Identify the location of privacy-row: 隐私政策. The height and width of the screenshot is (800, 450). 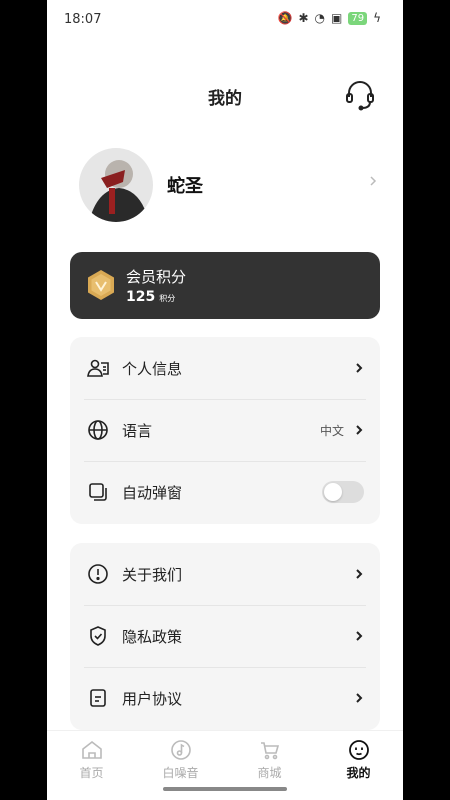
(225, 636).